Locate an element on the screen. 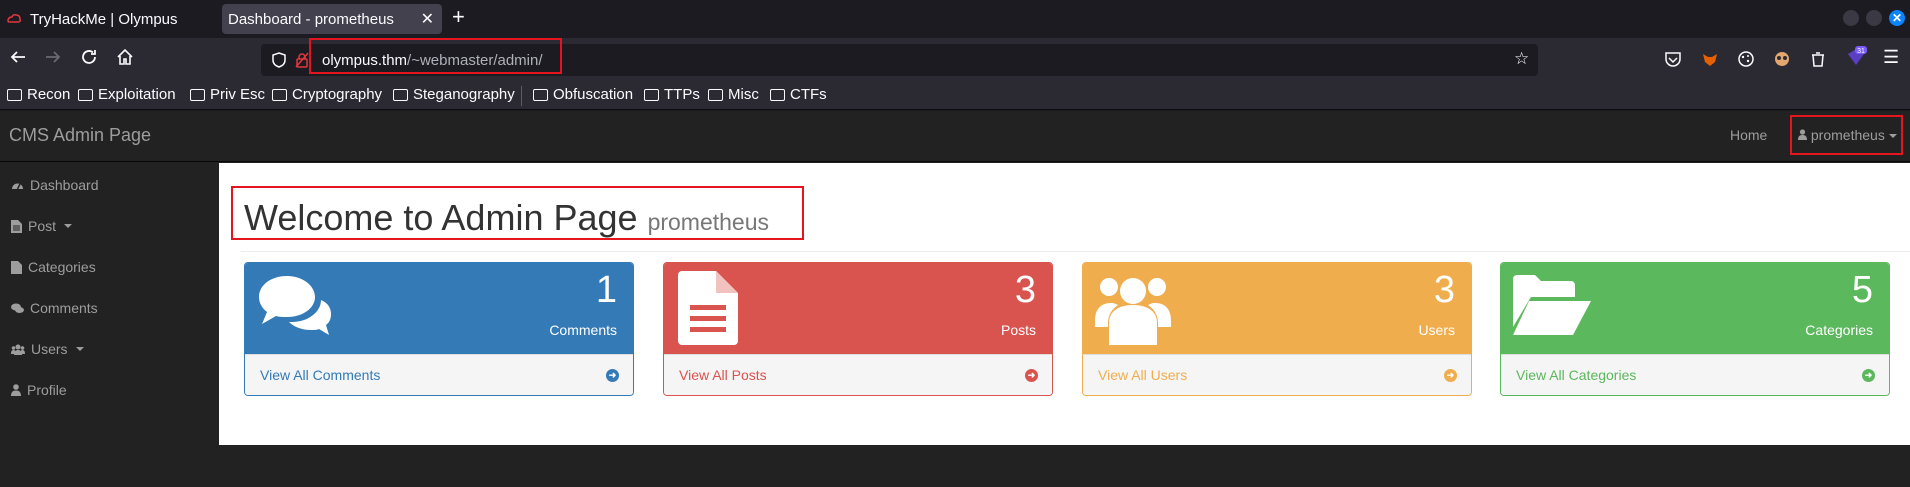  tab-dashboard: Dashboard - prometheus ✕ is located at coordinates (332, 19).